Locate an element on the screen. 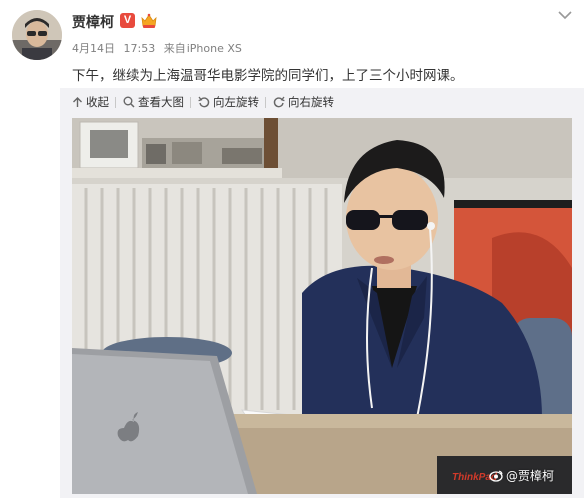 This screenshot has width=584, height=498. view-large-button: 查看大图 is located at coordinates (153, 102).